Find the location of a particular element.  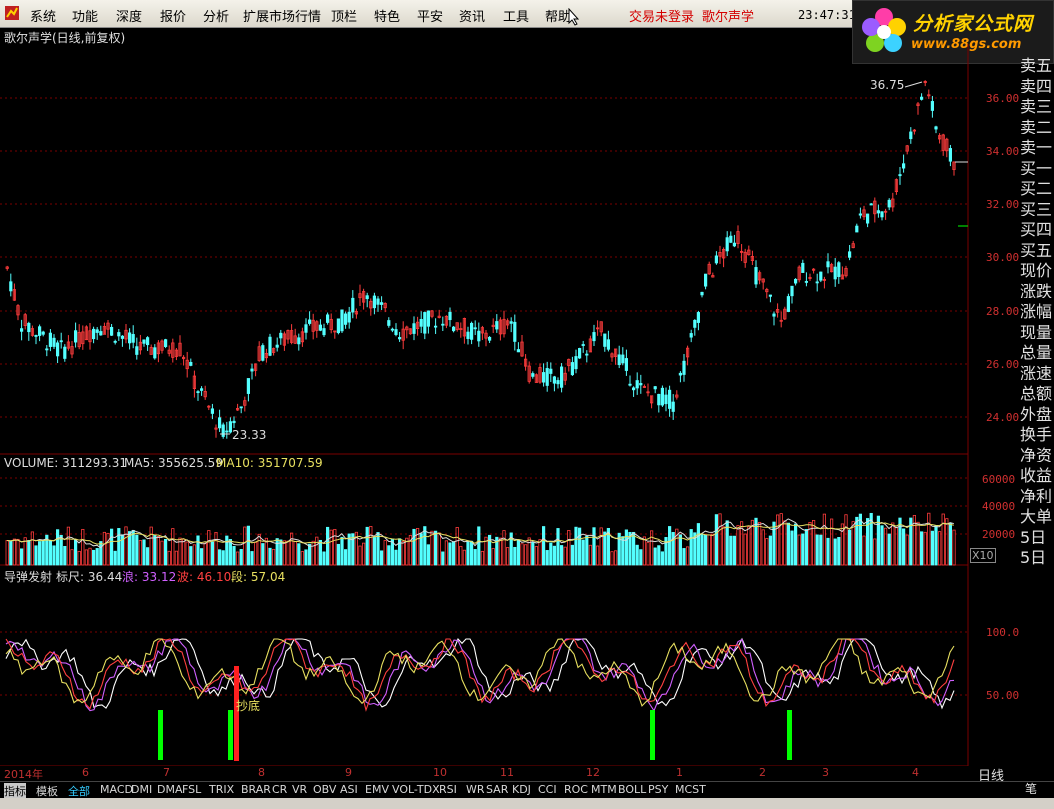

tab-emv: EMV is located at coordinates (377, 789).